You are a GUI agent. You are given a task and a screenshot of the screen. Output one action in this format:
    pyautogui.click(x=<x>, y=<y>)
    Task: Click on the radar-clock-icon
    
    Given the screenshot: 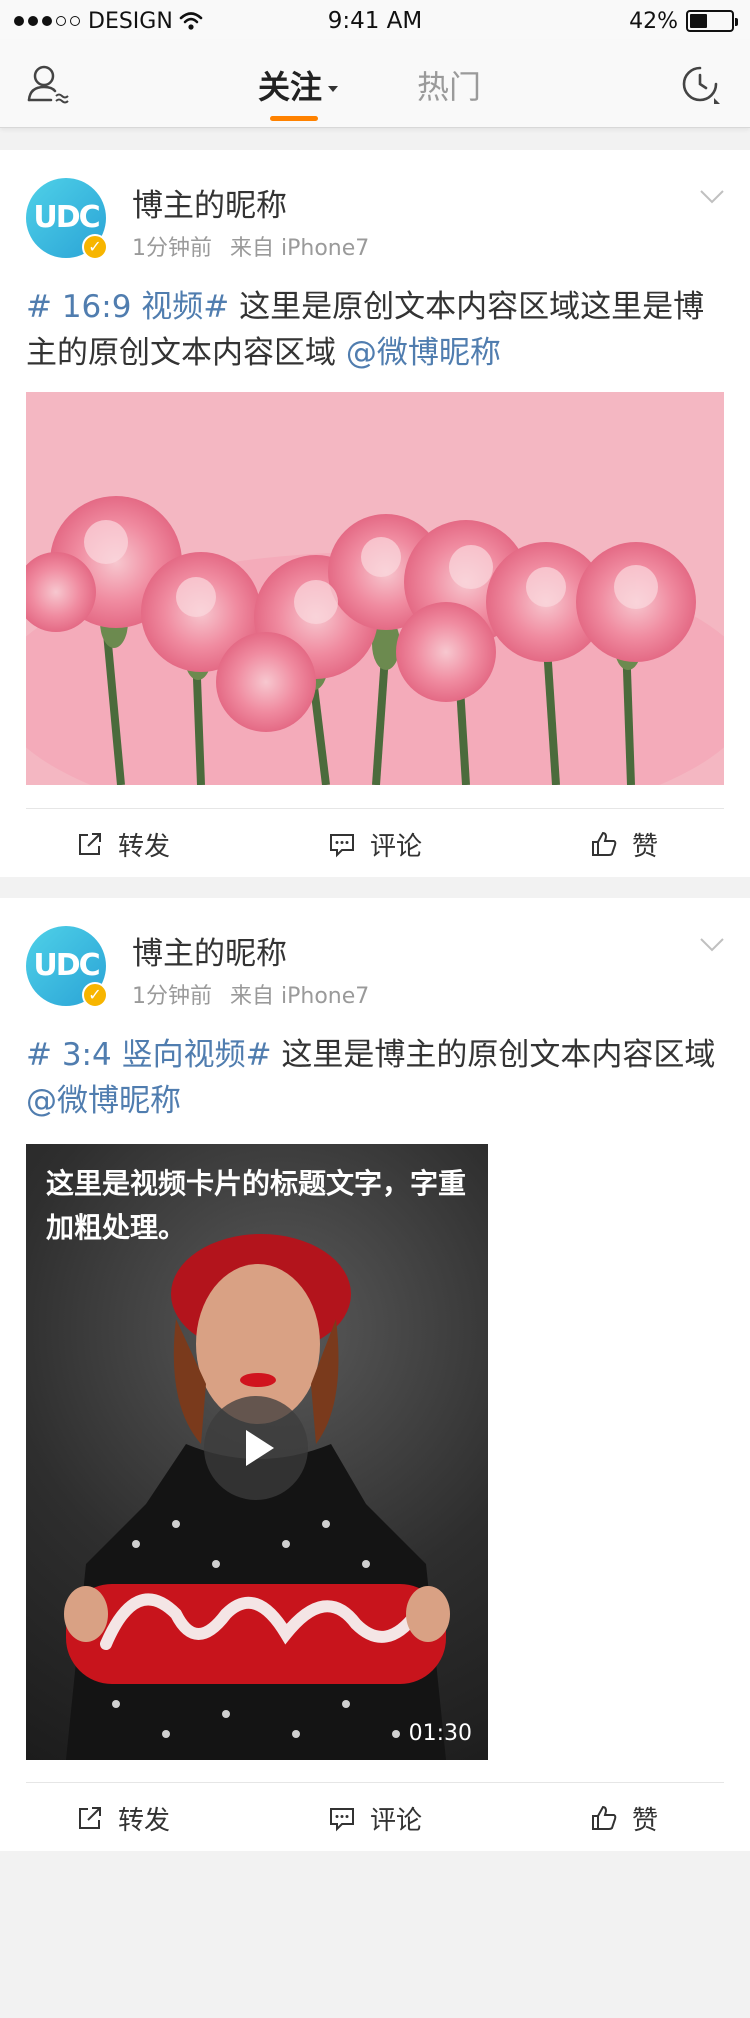 What is the action you would take?
    pyautogui.click(x=700, y=84)
    